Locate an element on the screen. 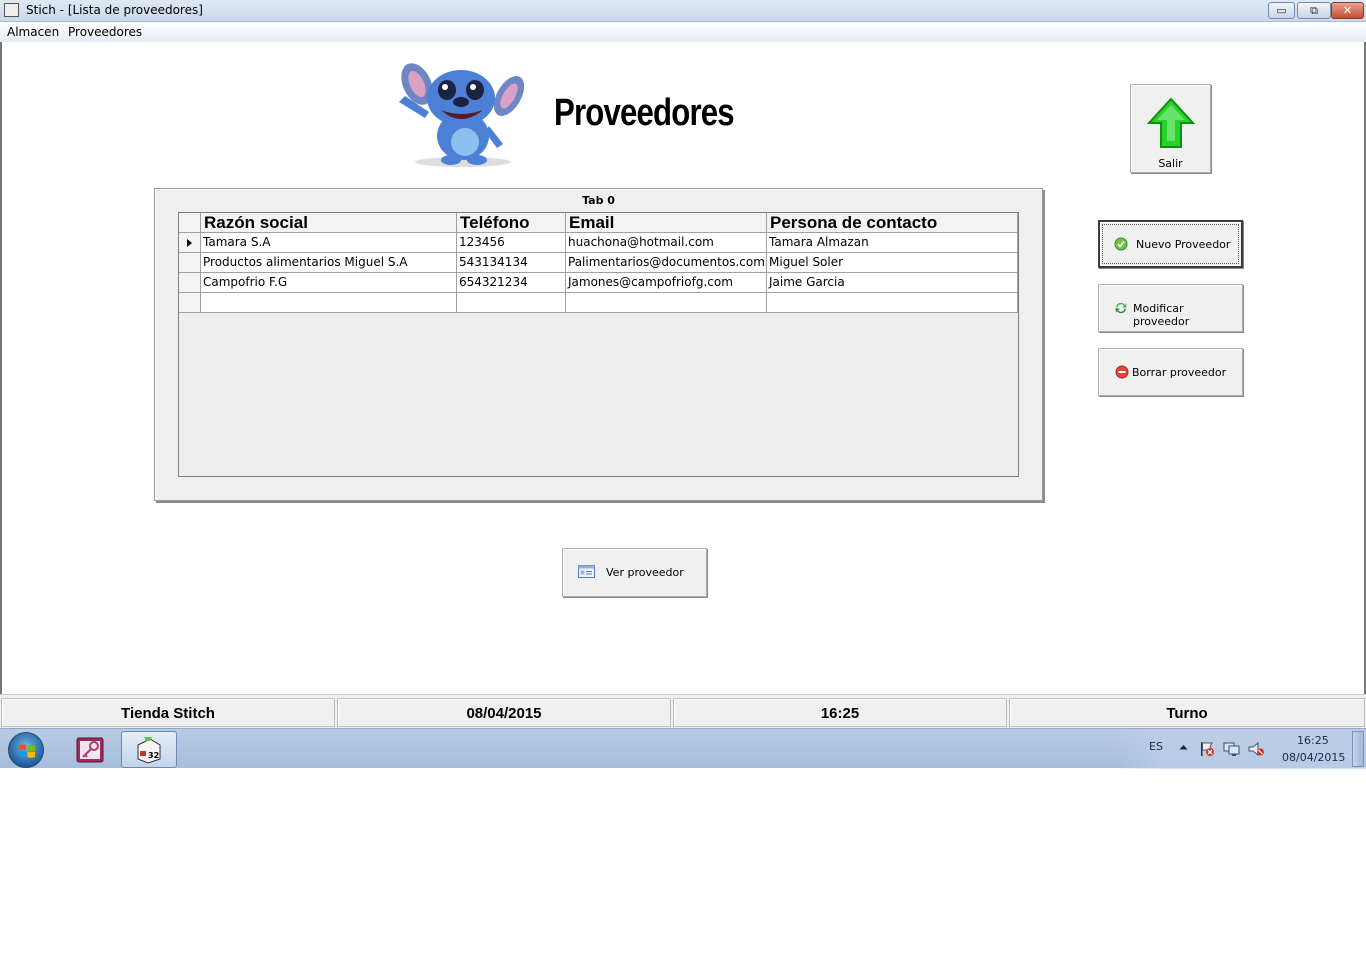 The height and width of the screenshot is (960, 1366). cell-email: huachona@hotmail.com is located at coordinates (666, 243).